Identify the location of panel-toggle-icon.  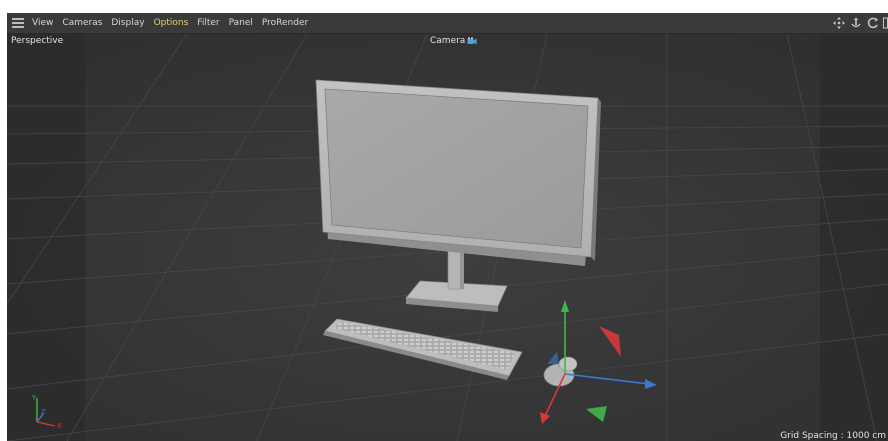
(885, 23).